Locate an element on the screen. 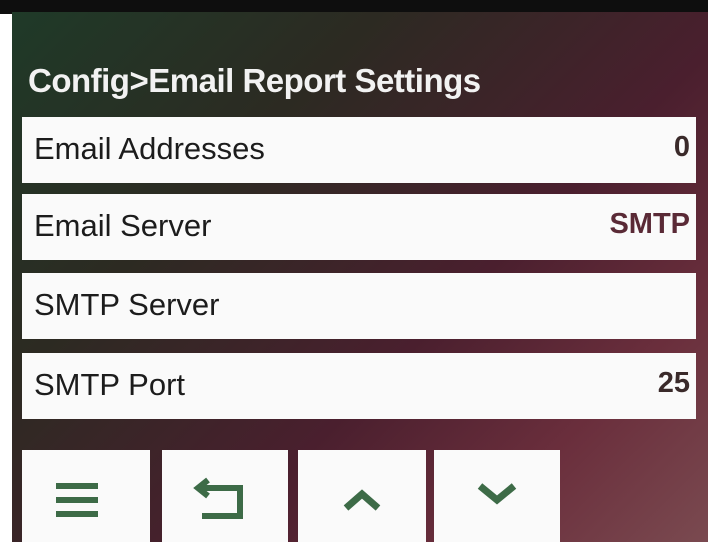 This screenshot has width=708, height=544. down-button is located at coordinates (497, 496).